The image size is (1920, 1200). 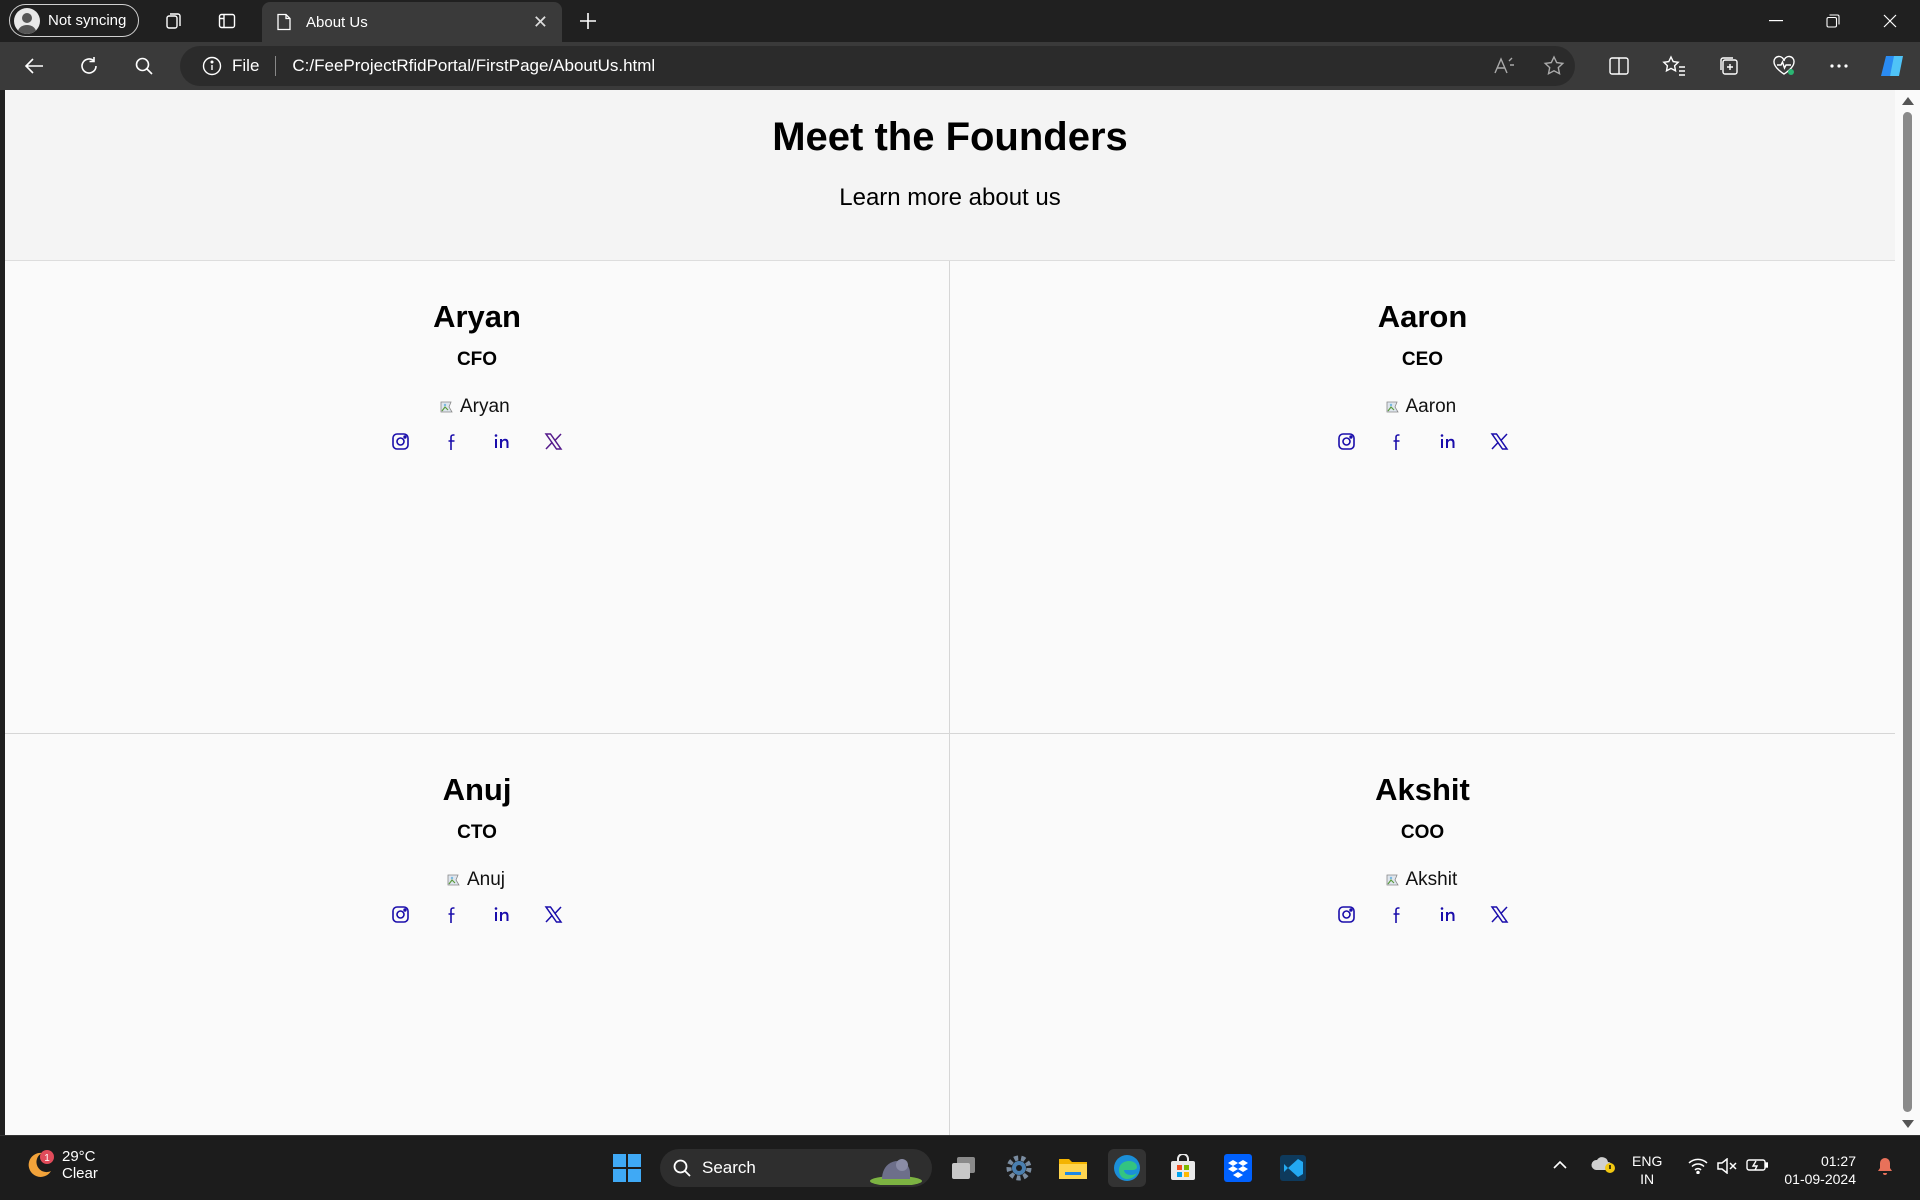 I want to click on back-icon, so click(x=34, y=66).